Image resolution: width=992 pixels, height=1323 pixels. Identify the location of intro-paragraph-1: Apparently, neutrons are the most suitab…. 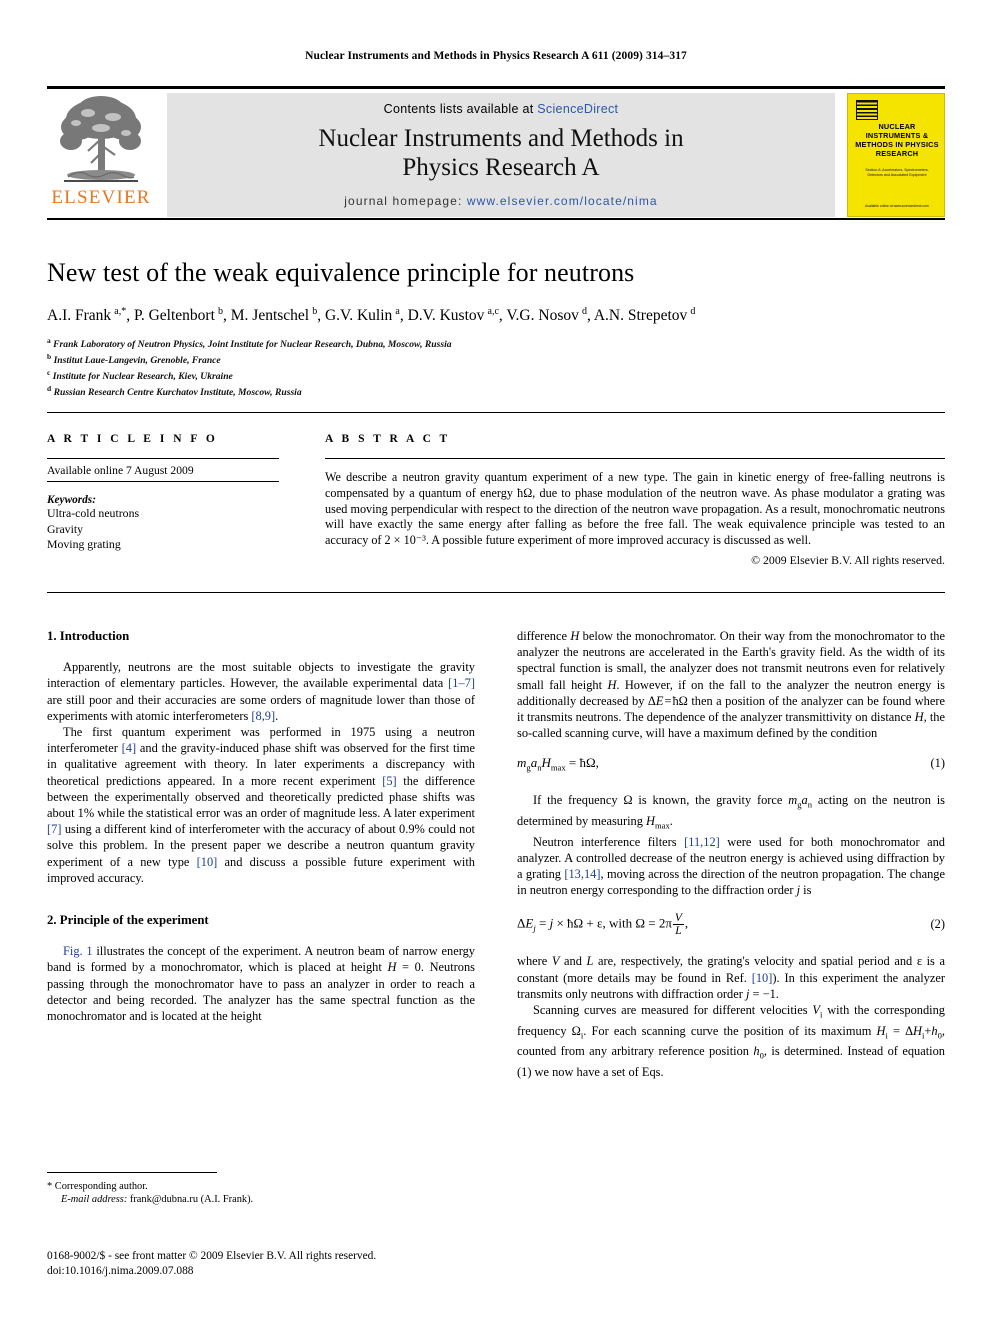
(261, 691).